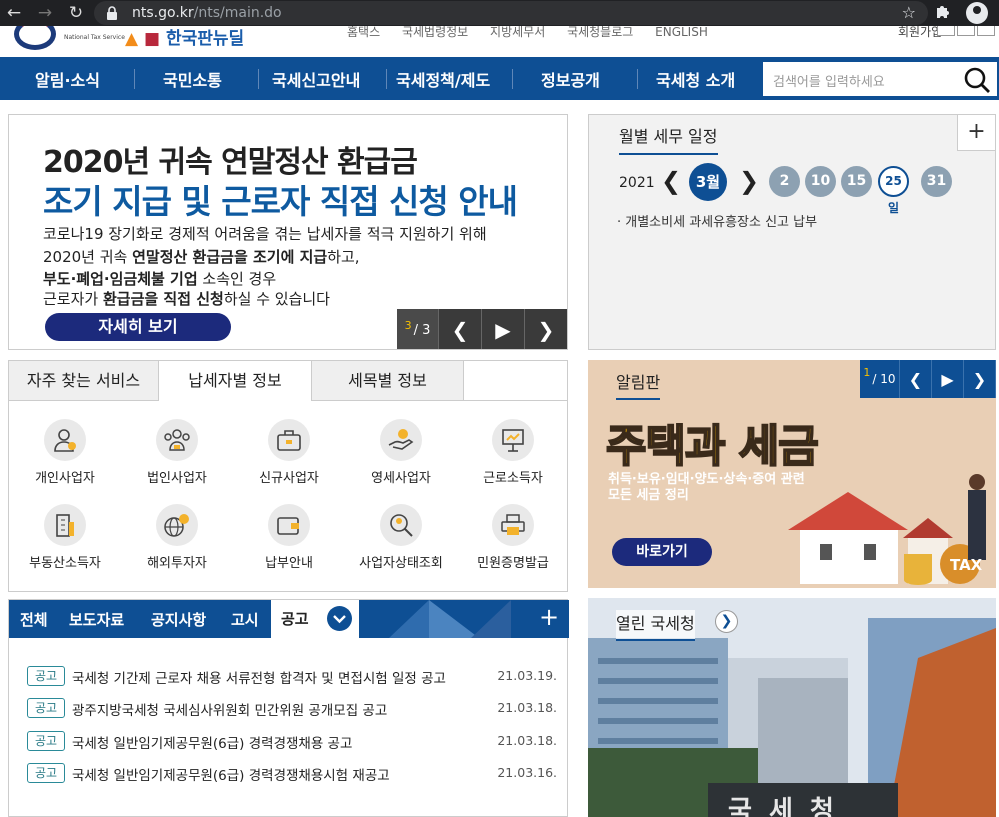 The height and width of the screenshot is (817, 999). Describe the element at coordinates (749, 181) in the screenshot. I see `next-month-chevron-icon: ❯` at that location.